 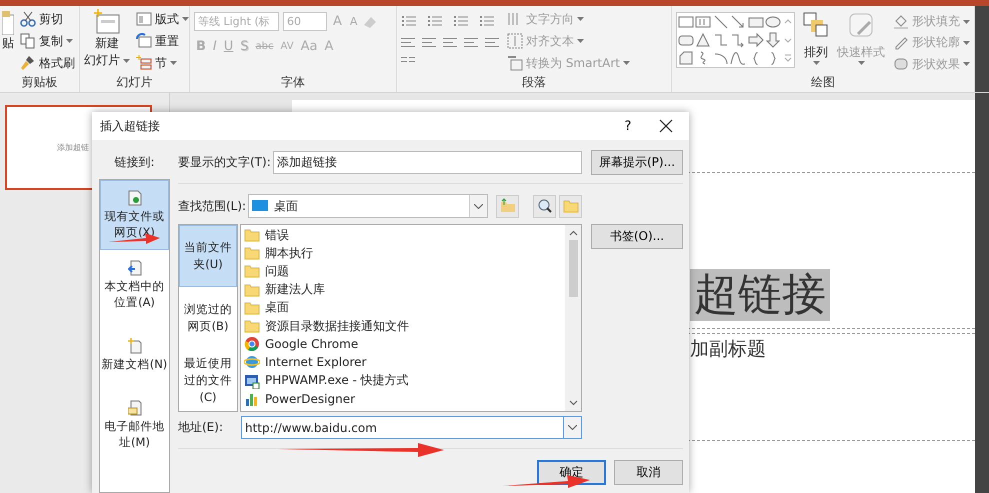 I want to click on align-right-icon, so click(x=450, y=43).